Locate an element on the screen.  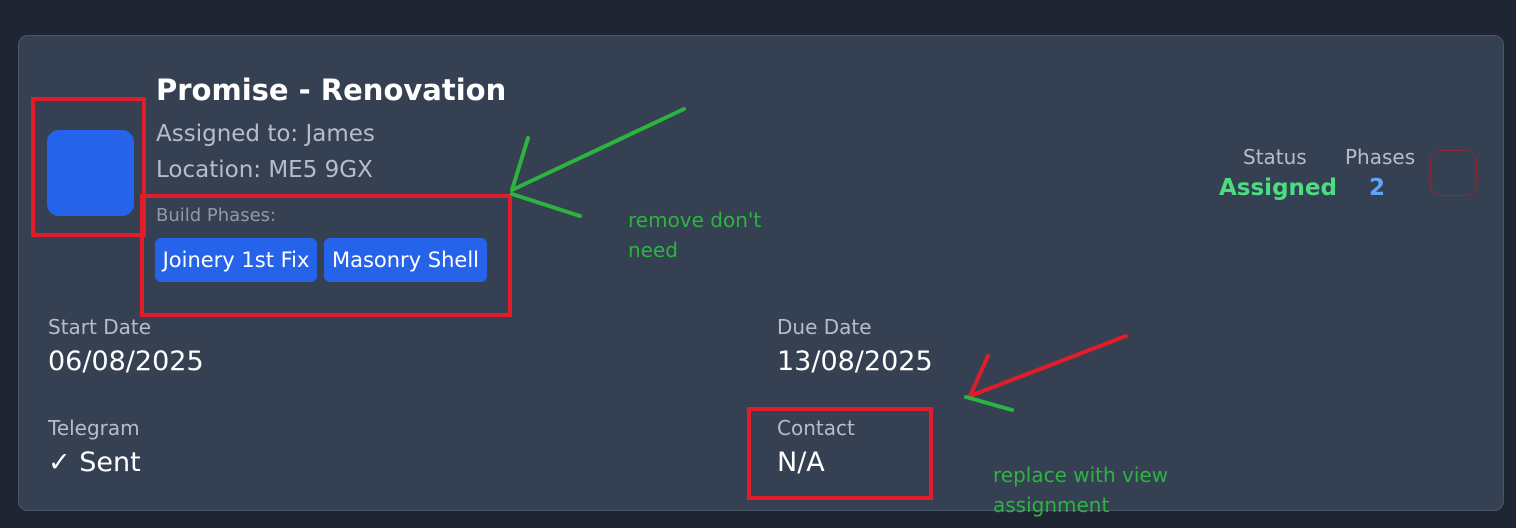
green-arrow-icon is located at coordinates (598, 162).